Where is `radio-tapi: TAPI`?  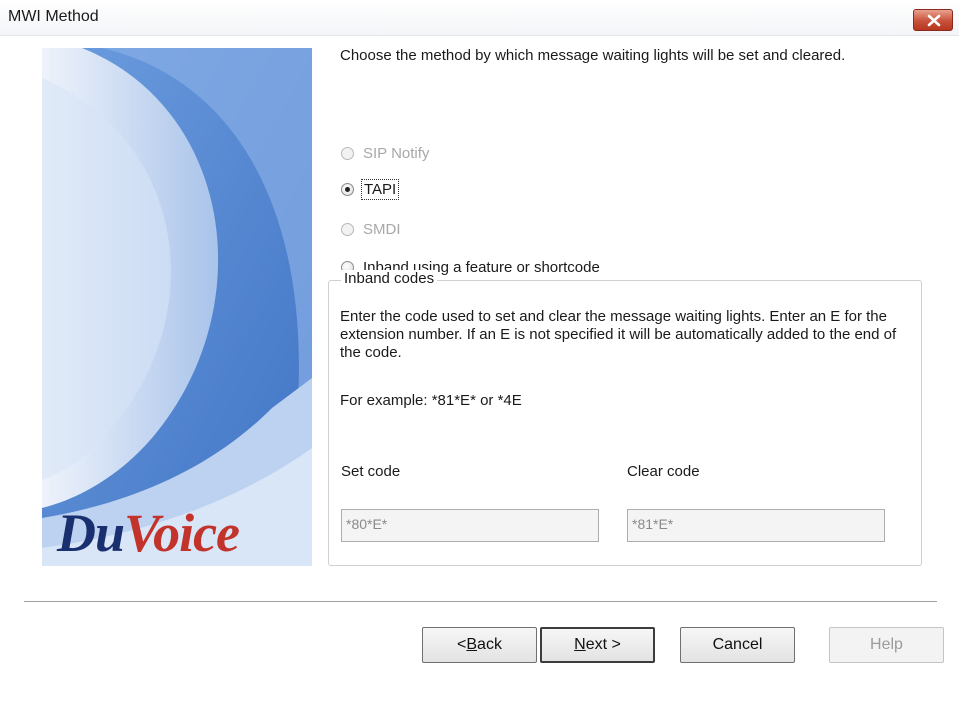
radio-tapi: TAPI is located at coordinates (370, 189).